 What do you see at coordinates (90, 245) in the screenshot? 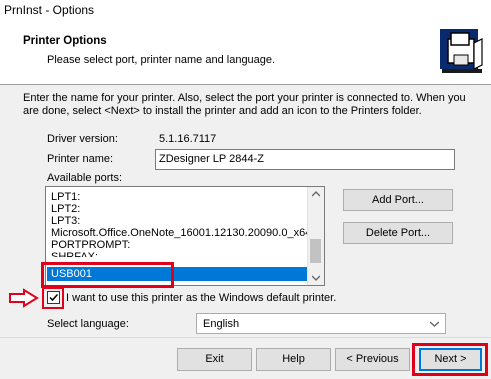
I see `port-item: PORTPROMPT:` at bounding box center [90, 245].